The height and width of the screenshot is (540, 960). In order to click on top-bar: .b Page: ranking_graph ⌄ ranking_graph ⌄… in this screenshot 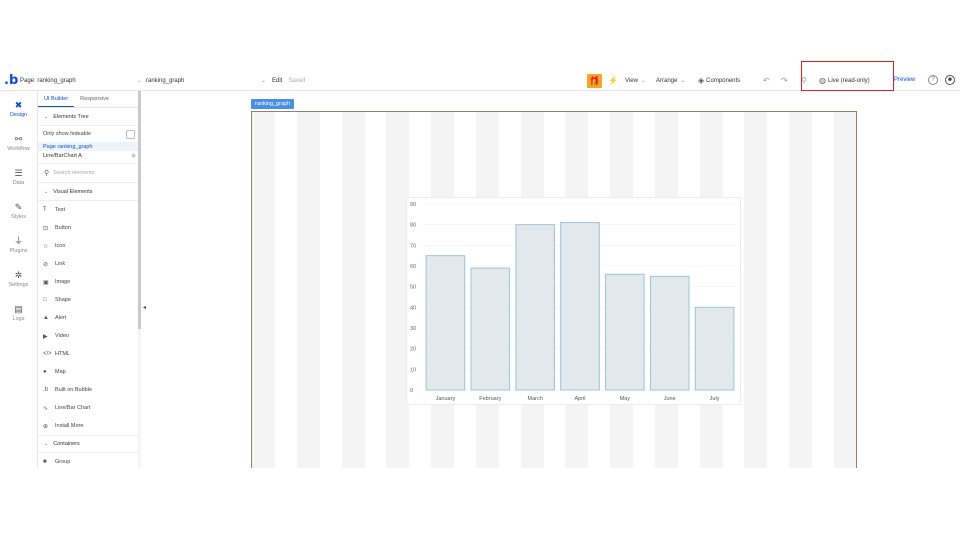, I will do `click(480, 76)`.